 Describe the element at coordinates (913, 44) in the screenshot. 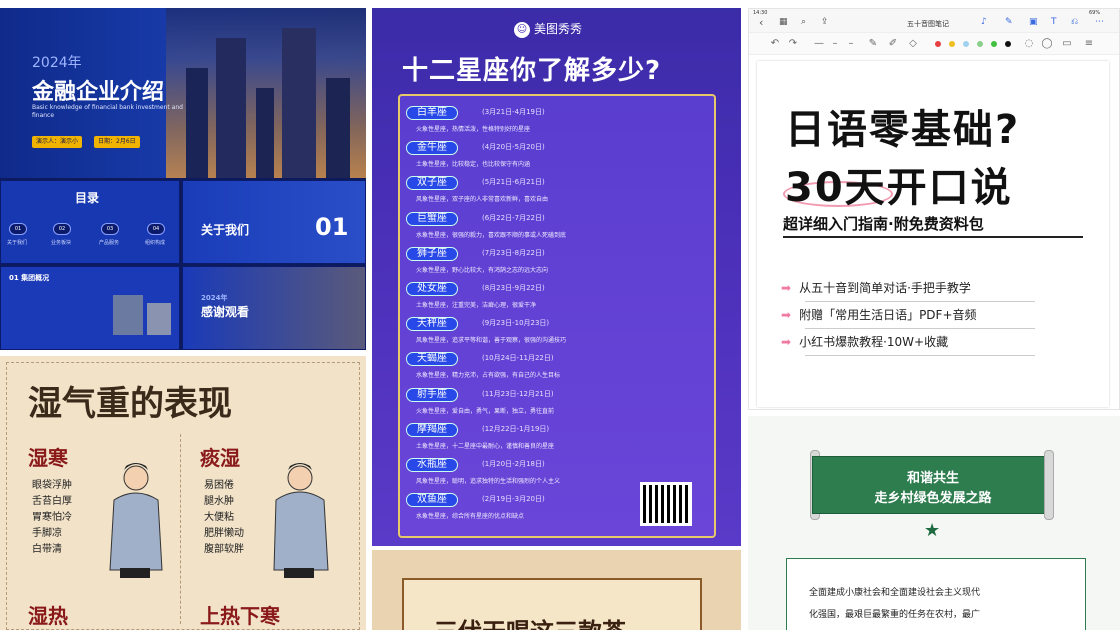

I see `eraser-icon: ◇` at that location.